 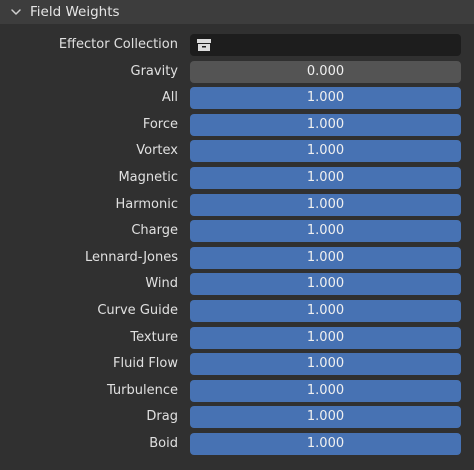 I want to click on weight-row-lennard-jones: Lennard-Jones 1.000, so click(x=237, y=260).